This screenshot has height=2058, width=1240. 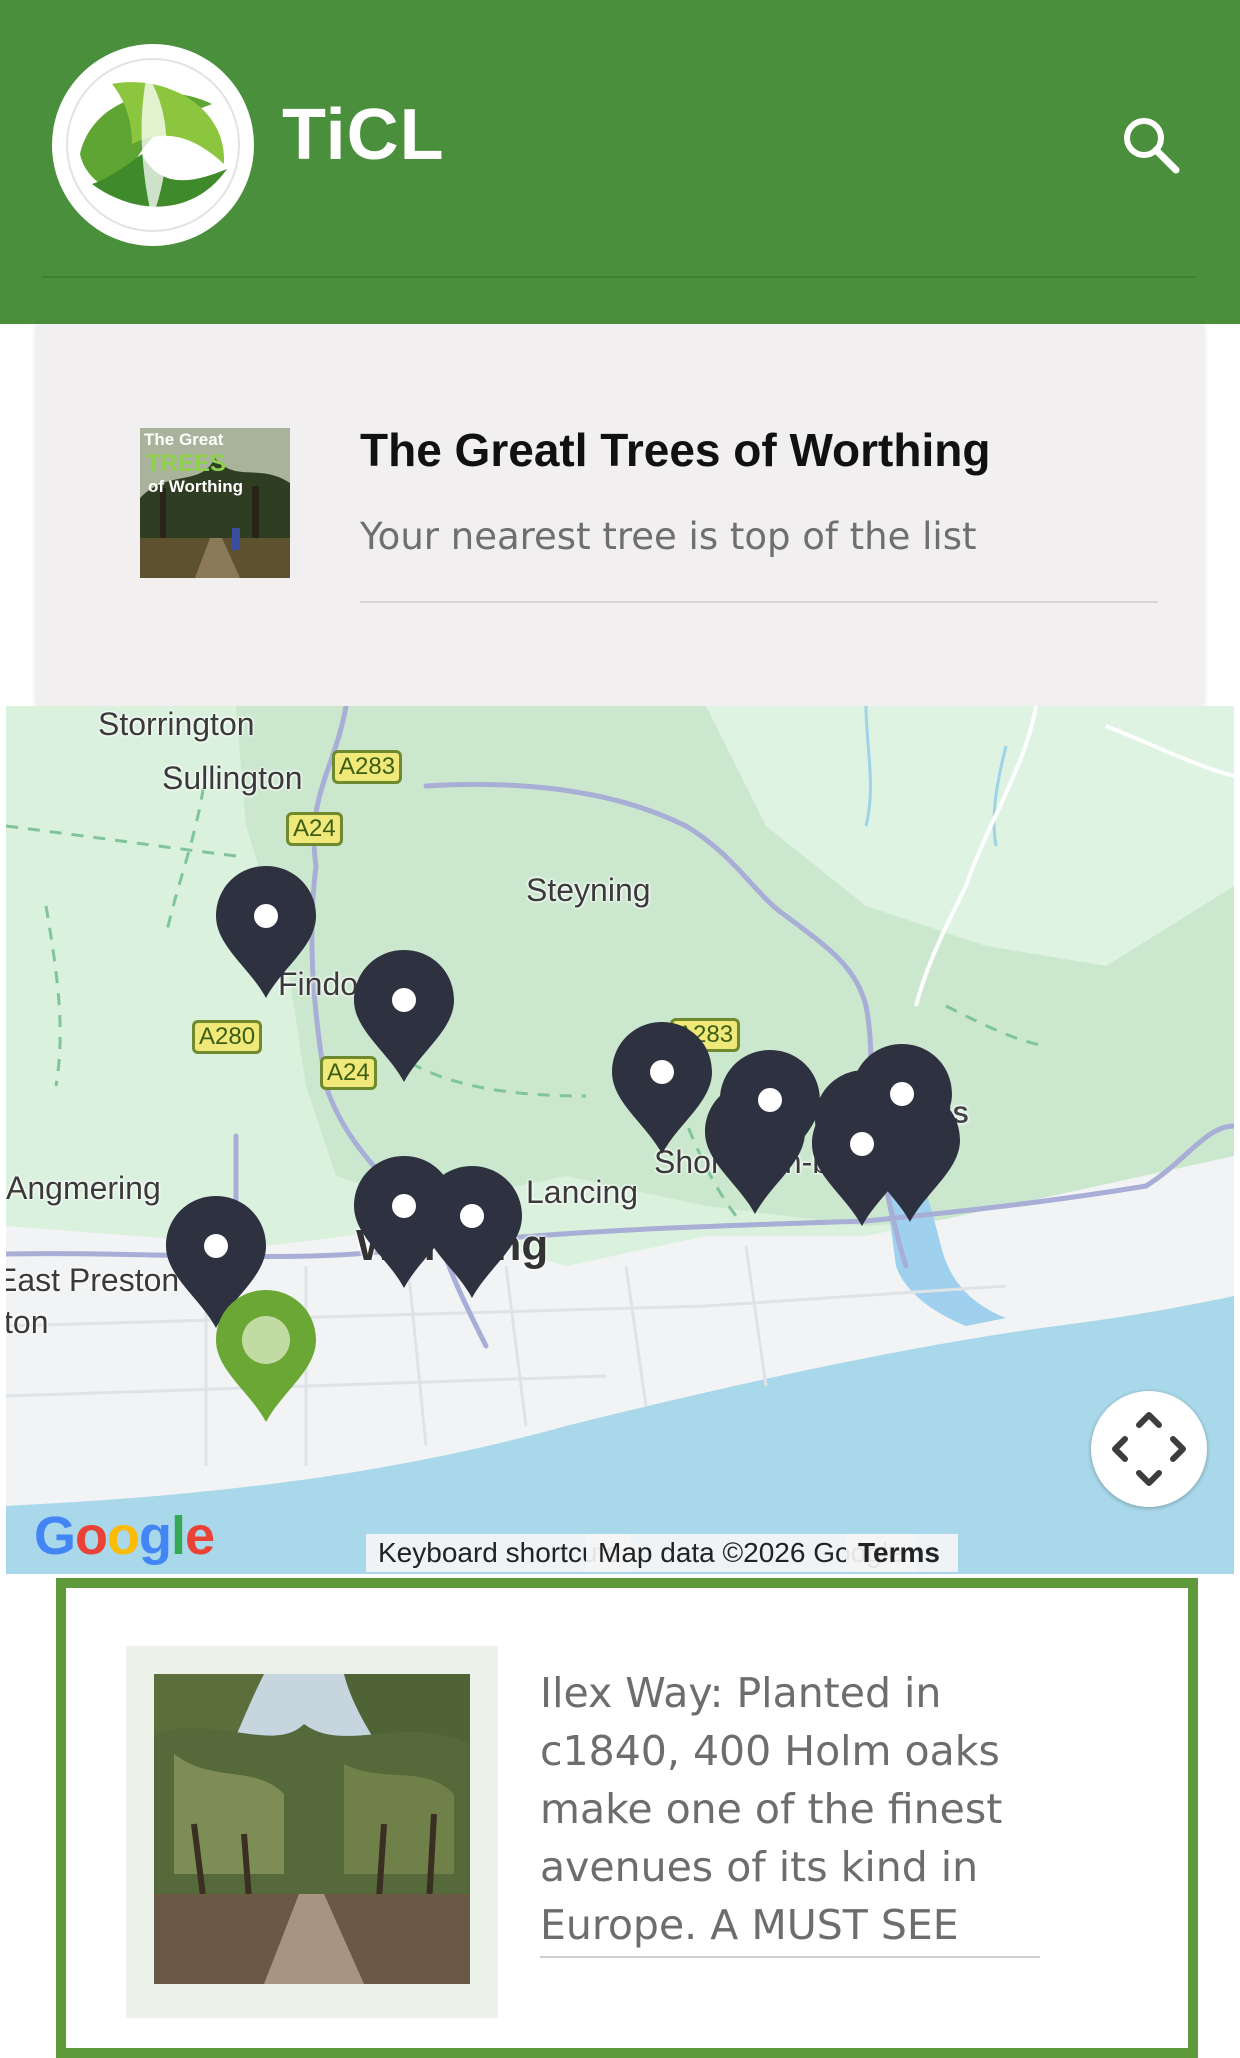 What do you see at coordinates (588, 890) in the screenshot?
I see `place-label-steyning: Steyning` at bounding box center [588, 890].